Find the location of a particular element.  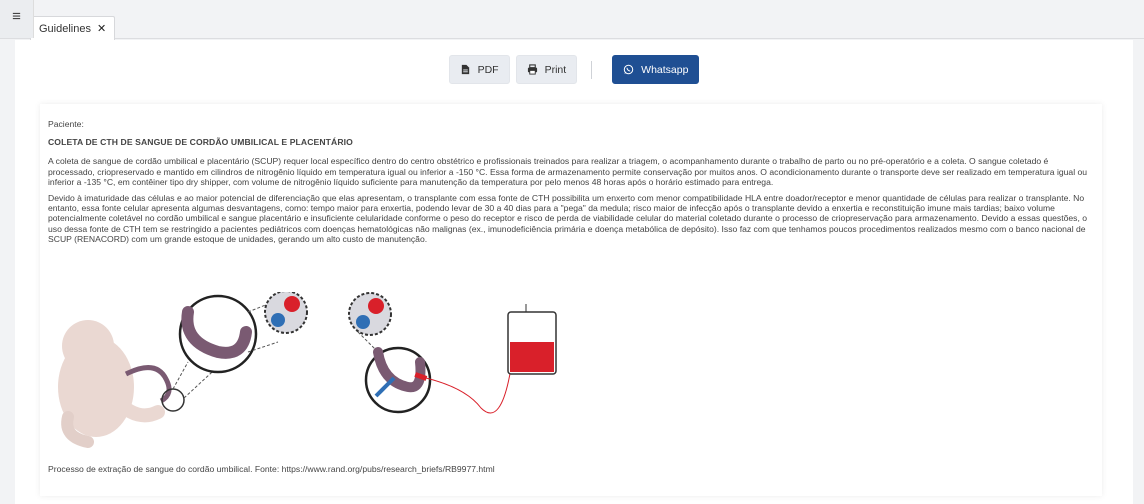

tab-guidelines: Guidelines ✕ is located at coordinates (73, 28).